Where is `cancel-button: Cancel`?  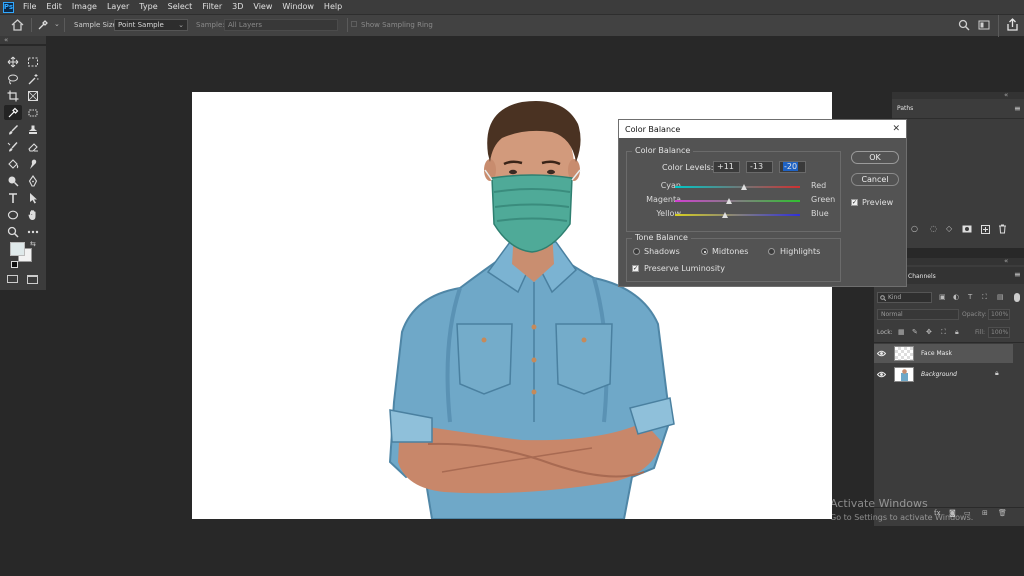 cancel-button: Cancel is located at coordinates (875, 179).